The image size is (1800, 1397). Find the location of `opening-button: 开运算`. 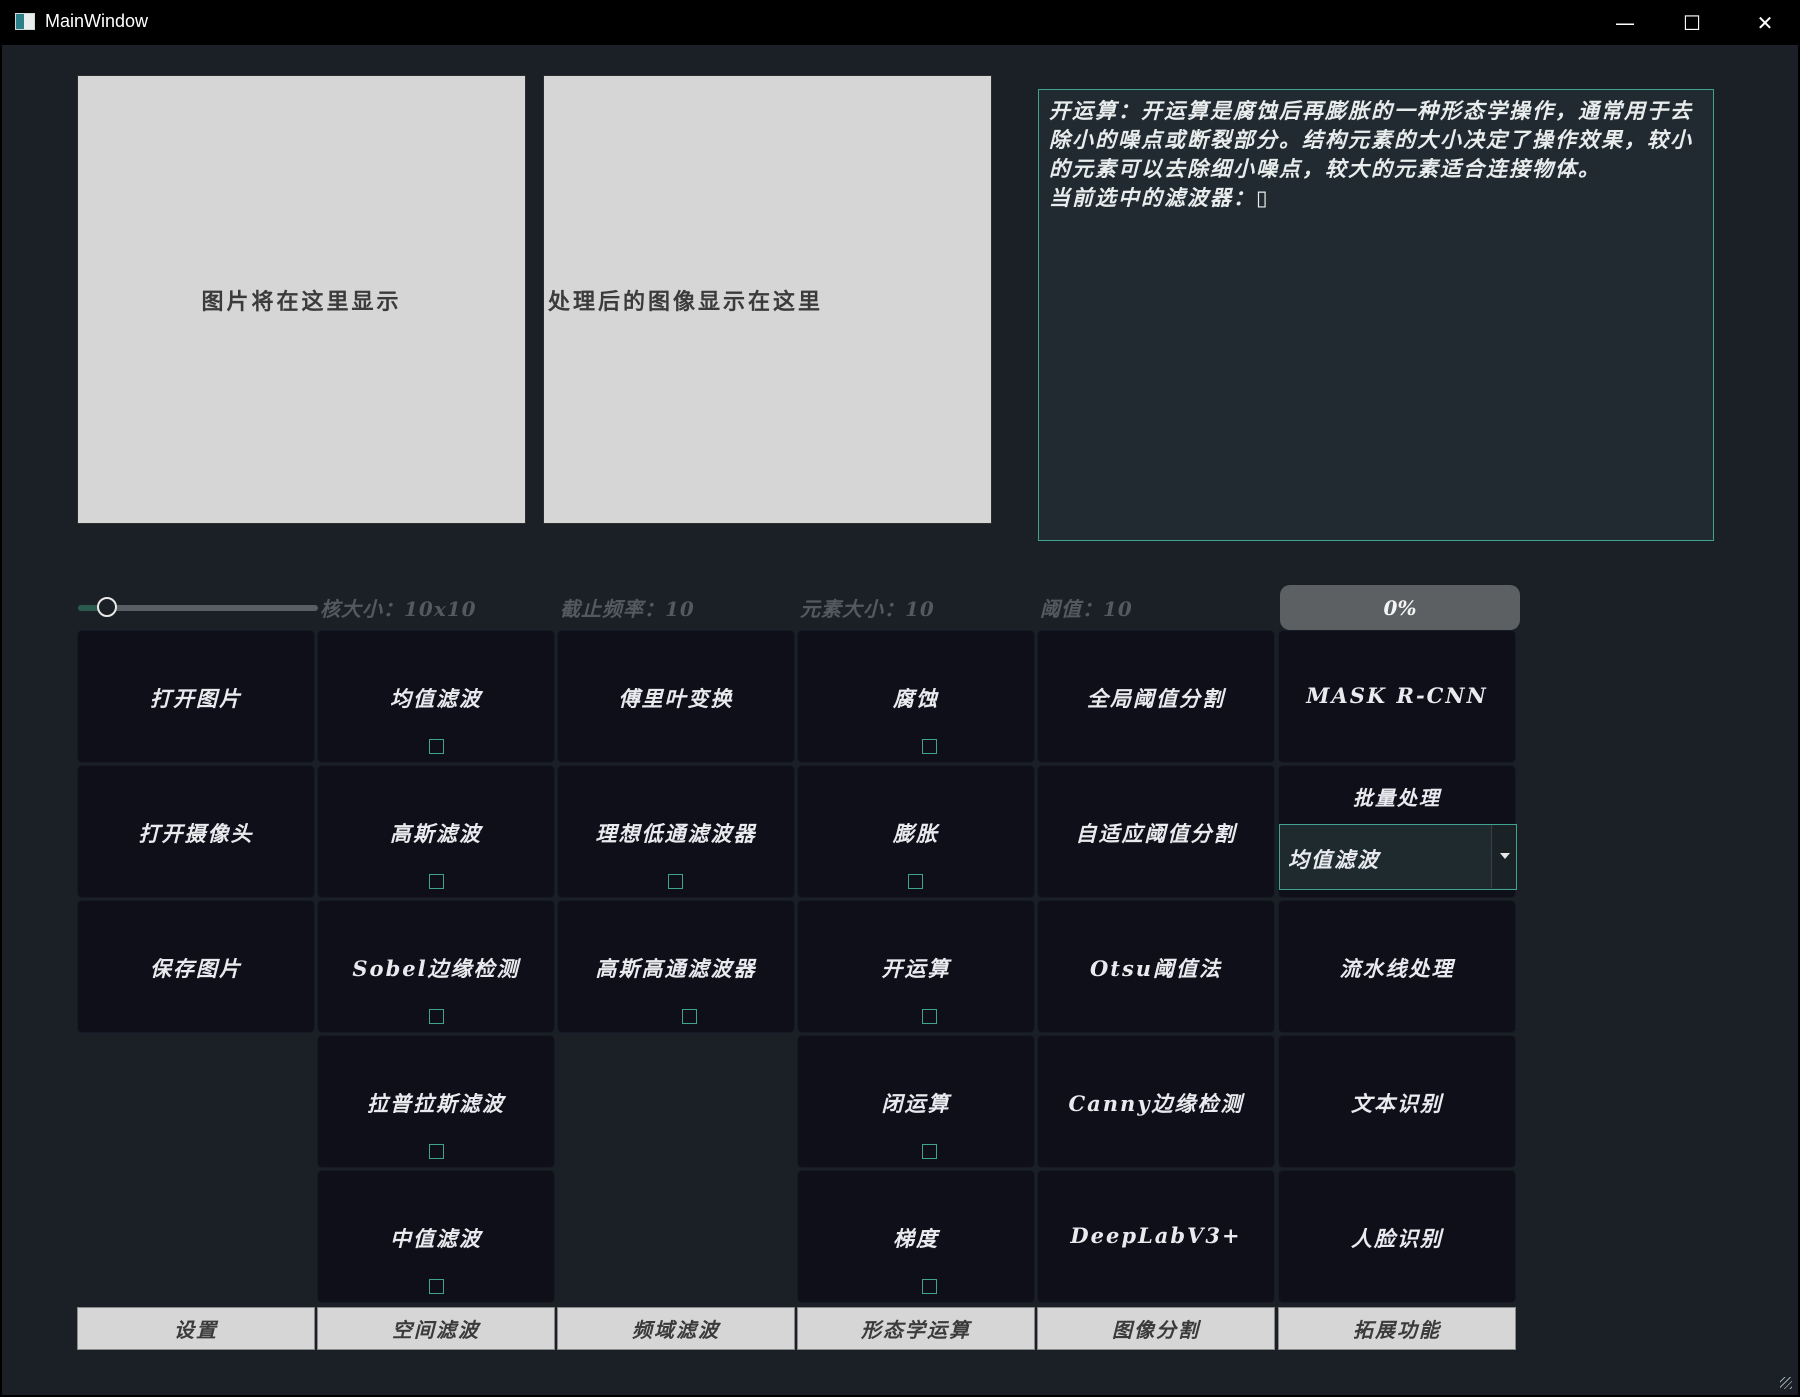

opening-button: 开运算 is located at coordinates (916, 966).